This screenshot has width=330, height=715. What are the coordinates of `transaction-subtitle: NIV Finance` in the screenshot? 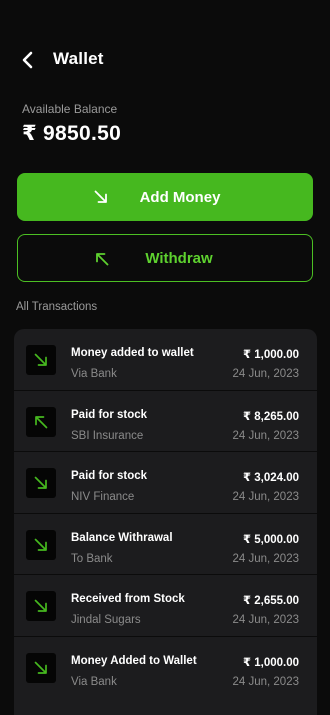 It's located at (103, 497).